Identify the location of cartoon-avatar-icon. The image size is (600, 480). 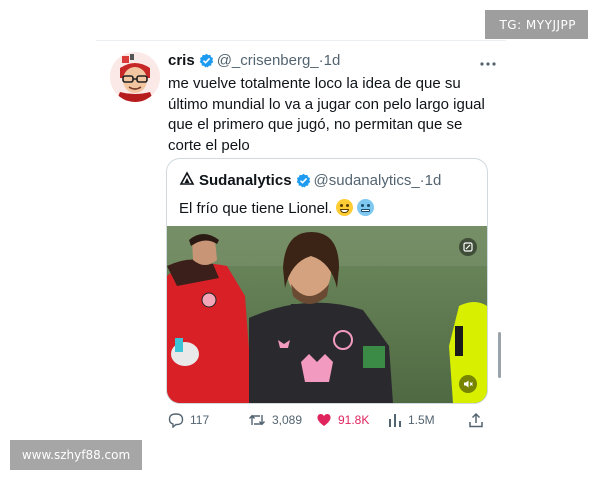
(135, 77).